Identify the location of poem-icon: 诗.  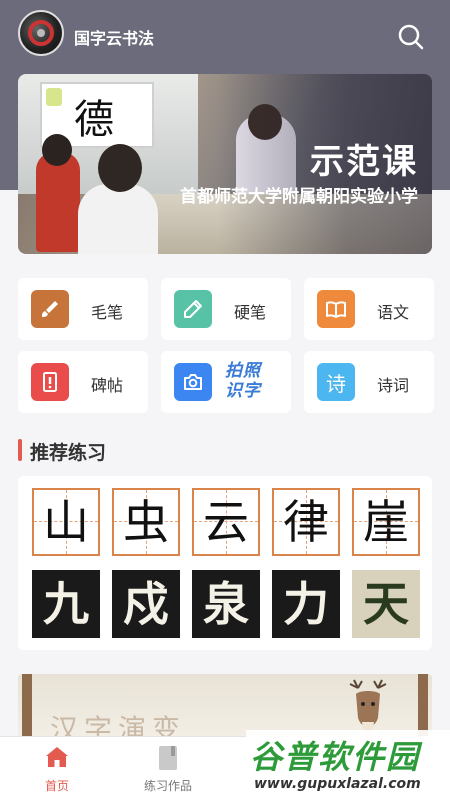
(336, 382).